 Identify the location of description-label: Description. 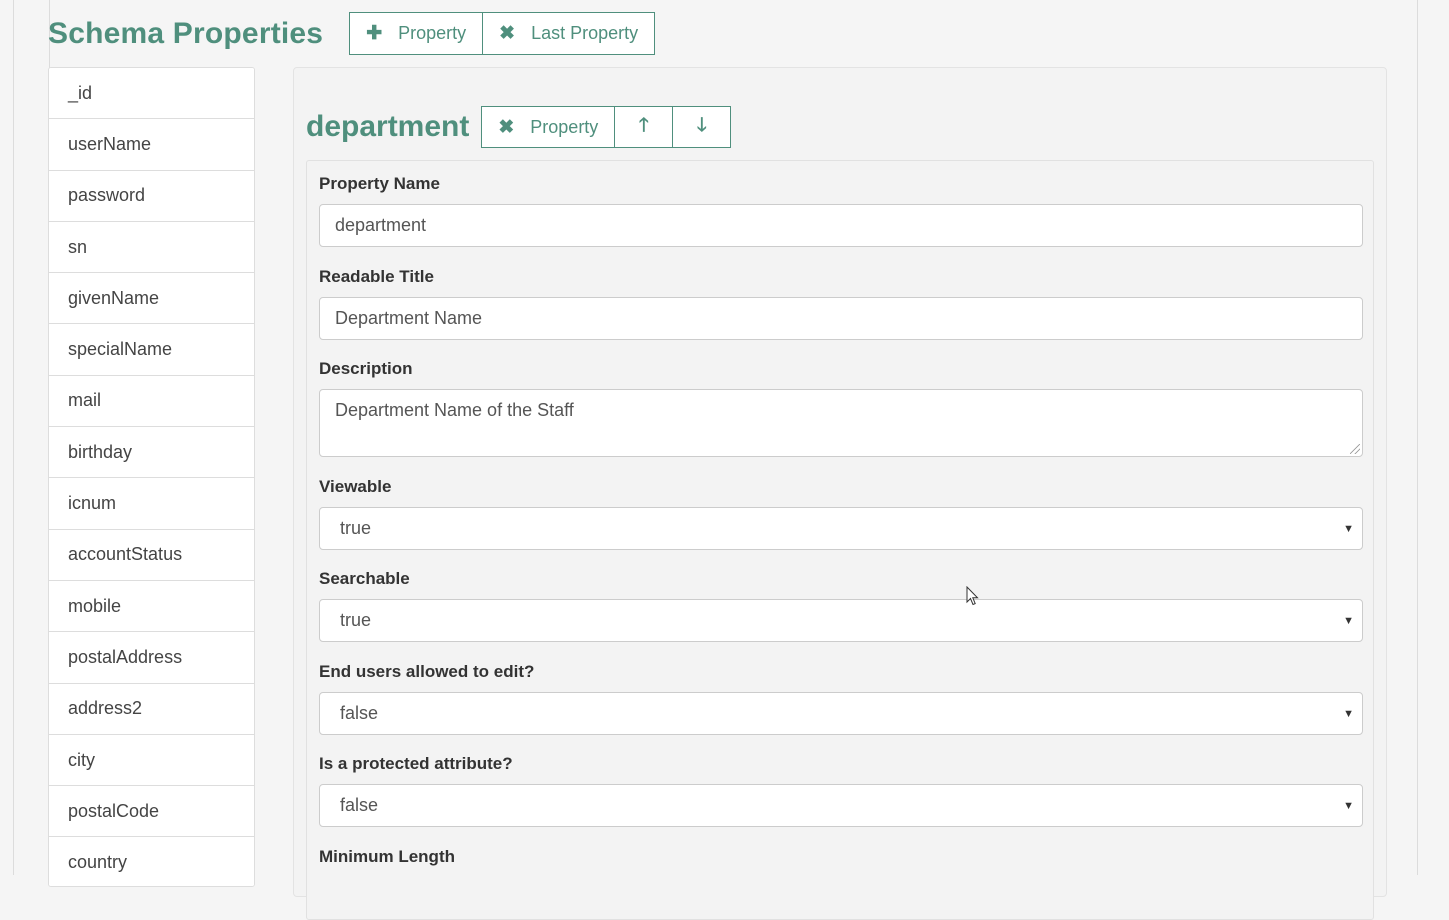
(366, 368).